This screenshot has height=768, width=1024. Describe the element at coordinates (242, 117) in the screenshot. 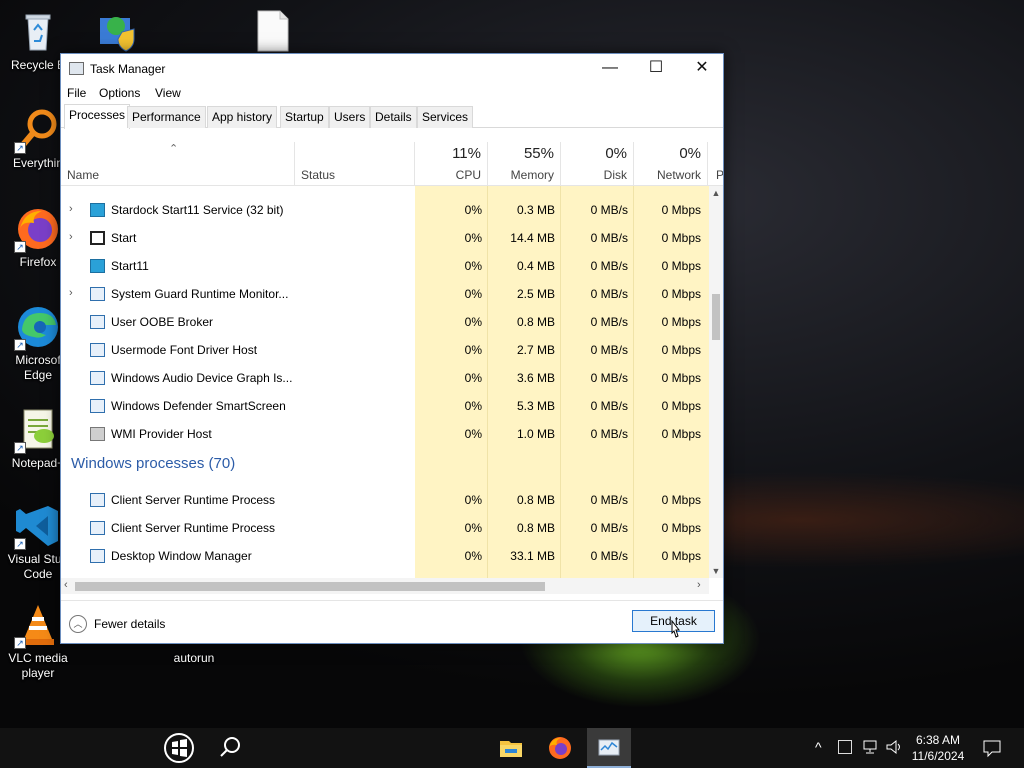

I see `tab-app-history: App history` at that location.